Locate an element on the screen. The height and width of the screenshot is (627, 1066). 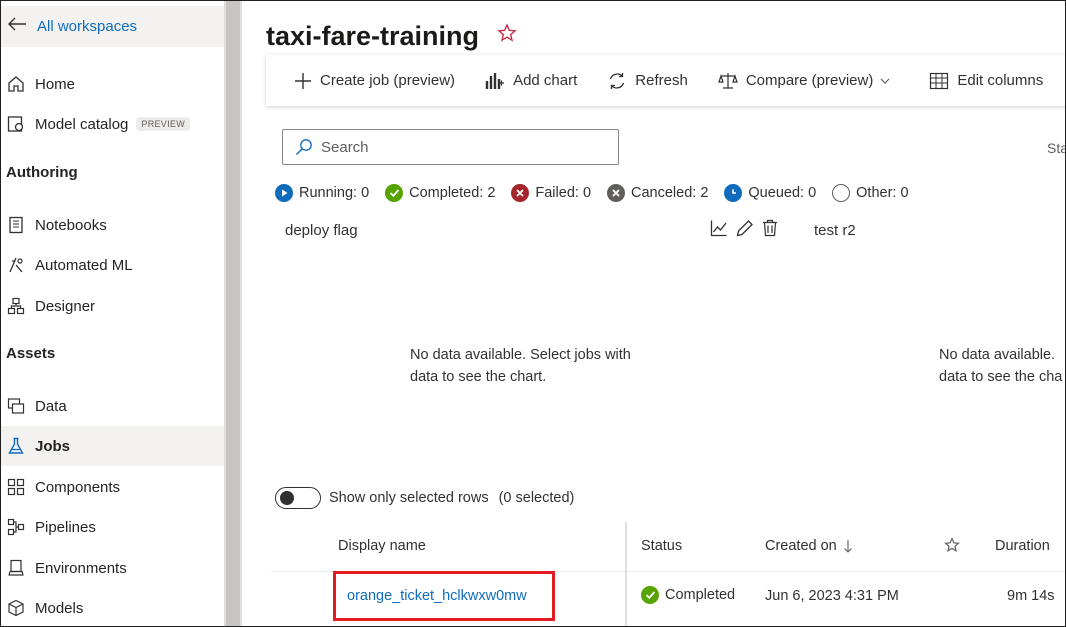
bar-chart-icon is located at coordinates (495, 80).